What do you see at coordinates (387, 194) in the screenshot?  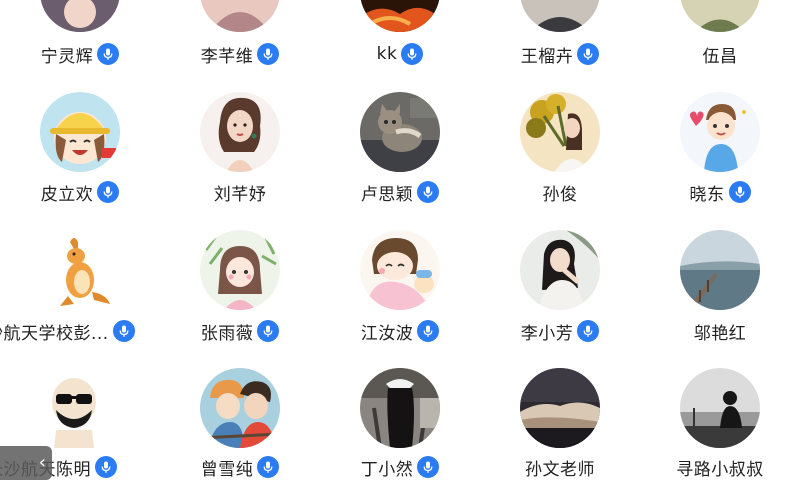 I see `contact-name: 卢思颖` at bounding box center [387, 194].